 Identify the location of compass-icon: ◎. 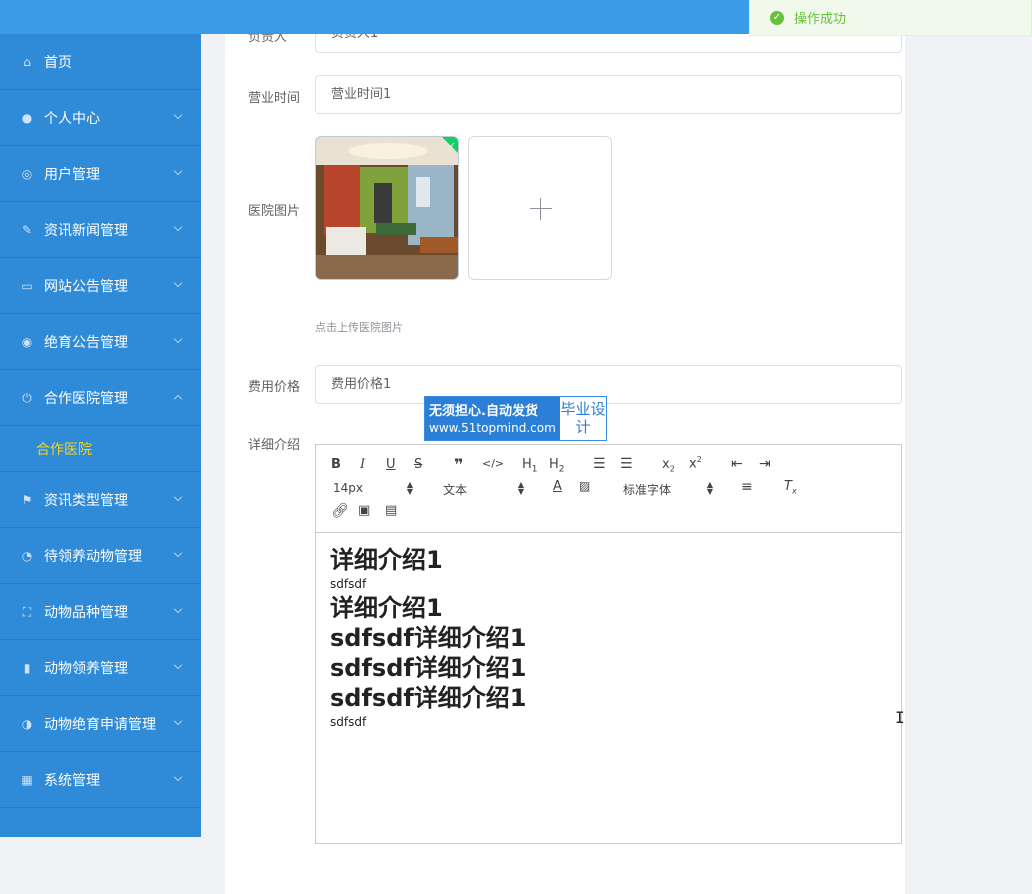
(27, 173).